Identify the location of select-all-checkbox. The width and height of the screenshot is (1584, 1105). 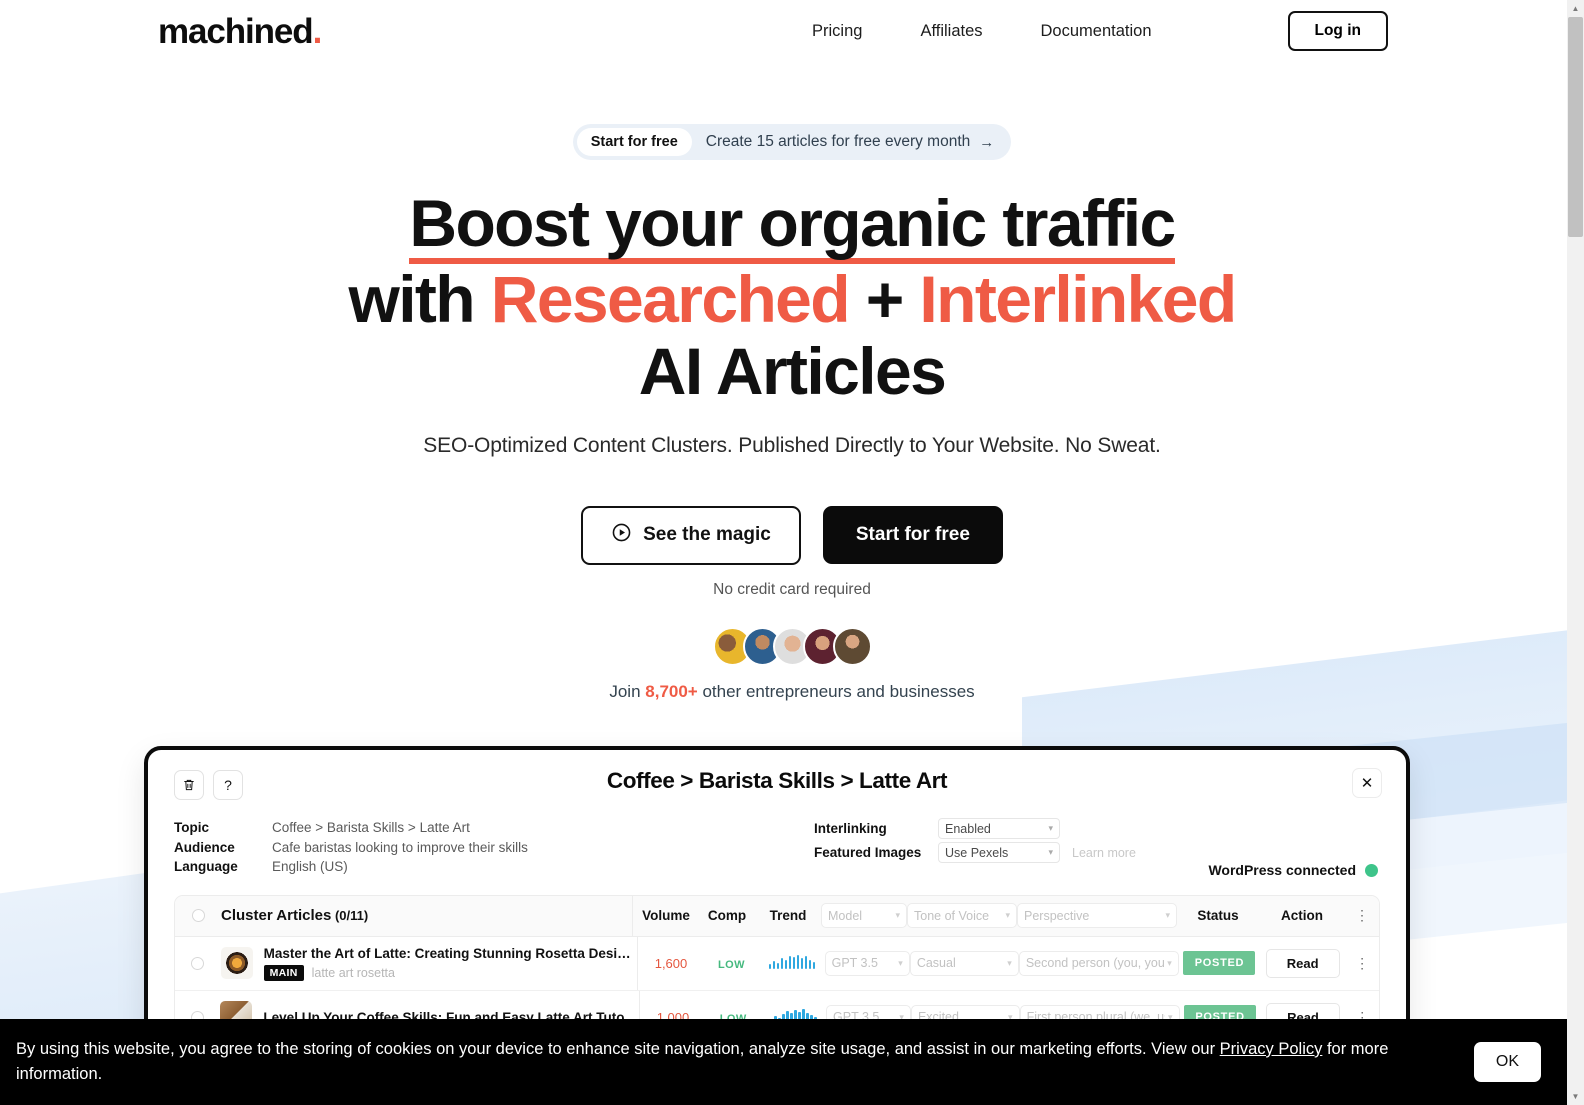
(198, 915).